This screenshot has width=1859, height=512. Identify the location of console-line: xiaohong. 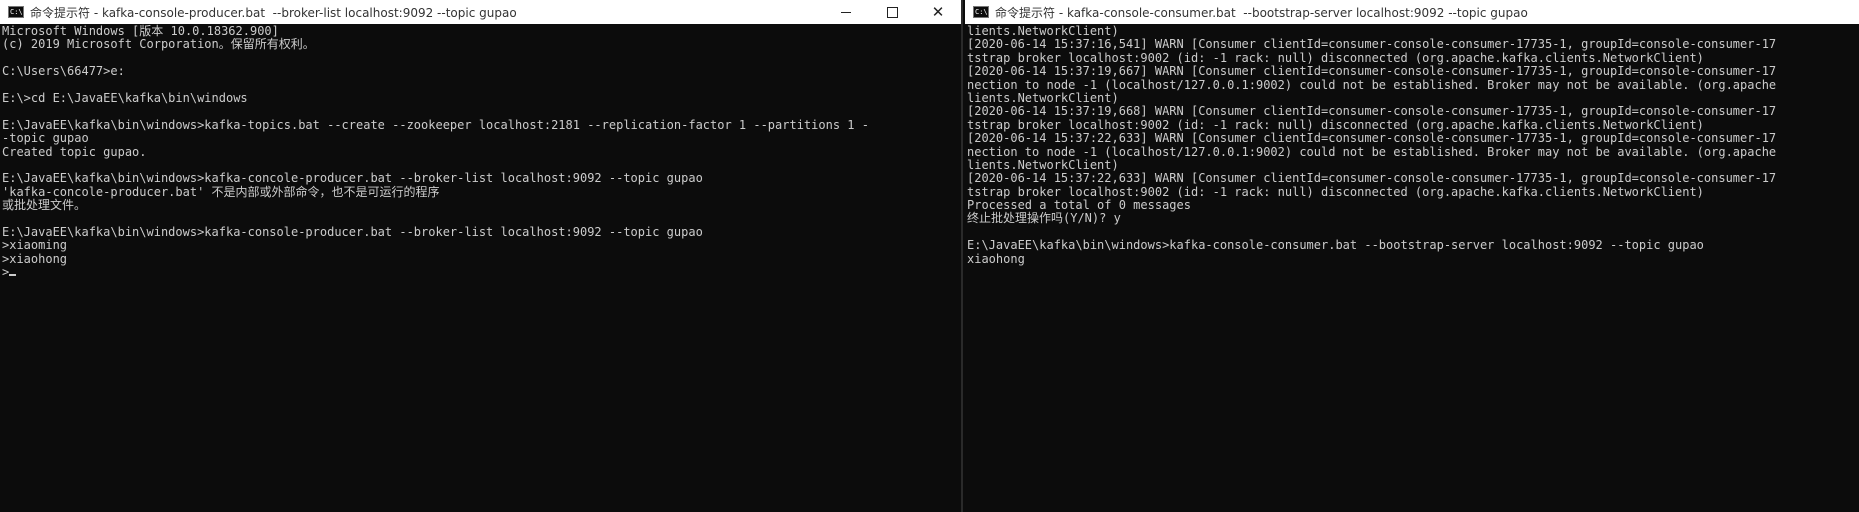
(996, 258).